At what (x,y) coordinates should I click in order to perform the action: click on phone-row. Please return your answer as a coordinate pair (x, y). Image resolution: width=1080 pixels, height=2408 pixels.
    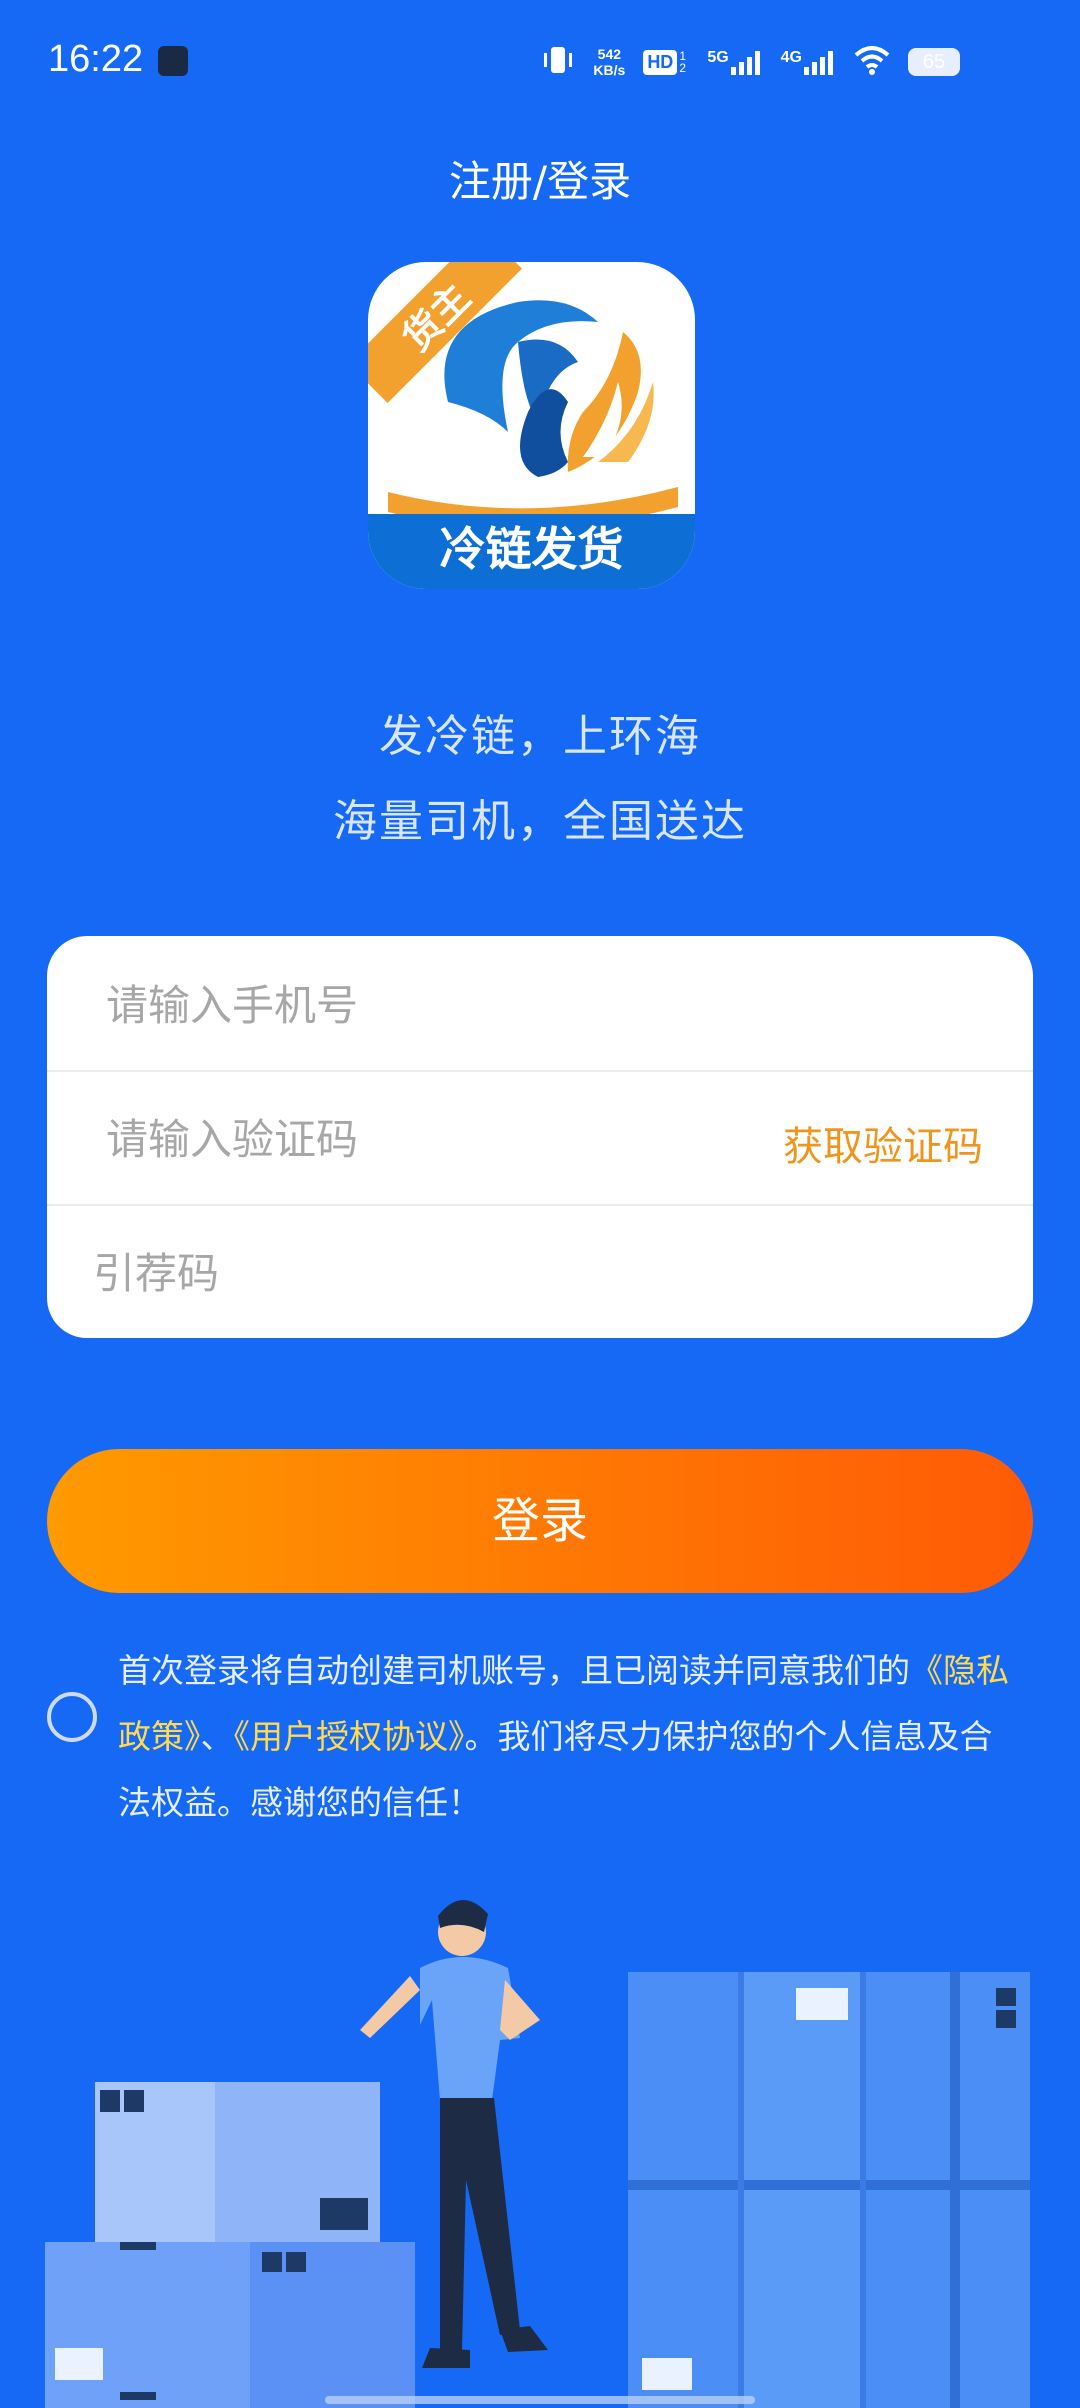
    Looking at the image, I should click on (540, 1004).